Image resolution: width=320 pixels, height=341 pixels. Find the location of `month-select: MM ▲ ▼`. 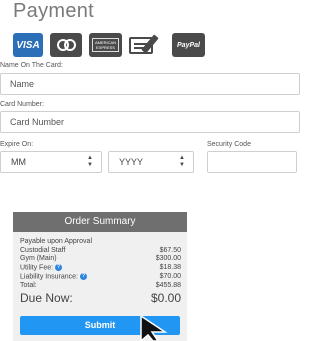

month-select: MM ▲ ▼ is located at coordinates (51, 162).